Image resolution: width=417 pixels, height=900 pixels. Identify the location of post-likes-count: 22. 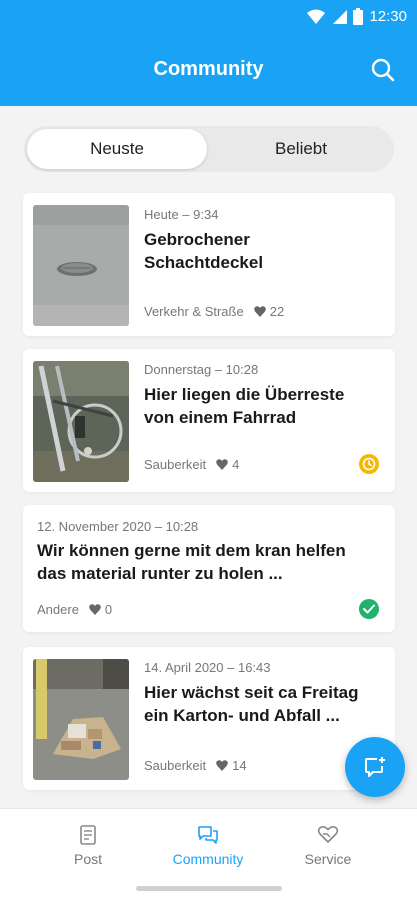
(277, 311).